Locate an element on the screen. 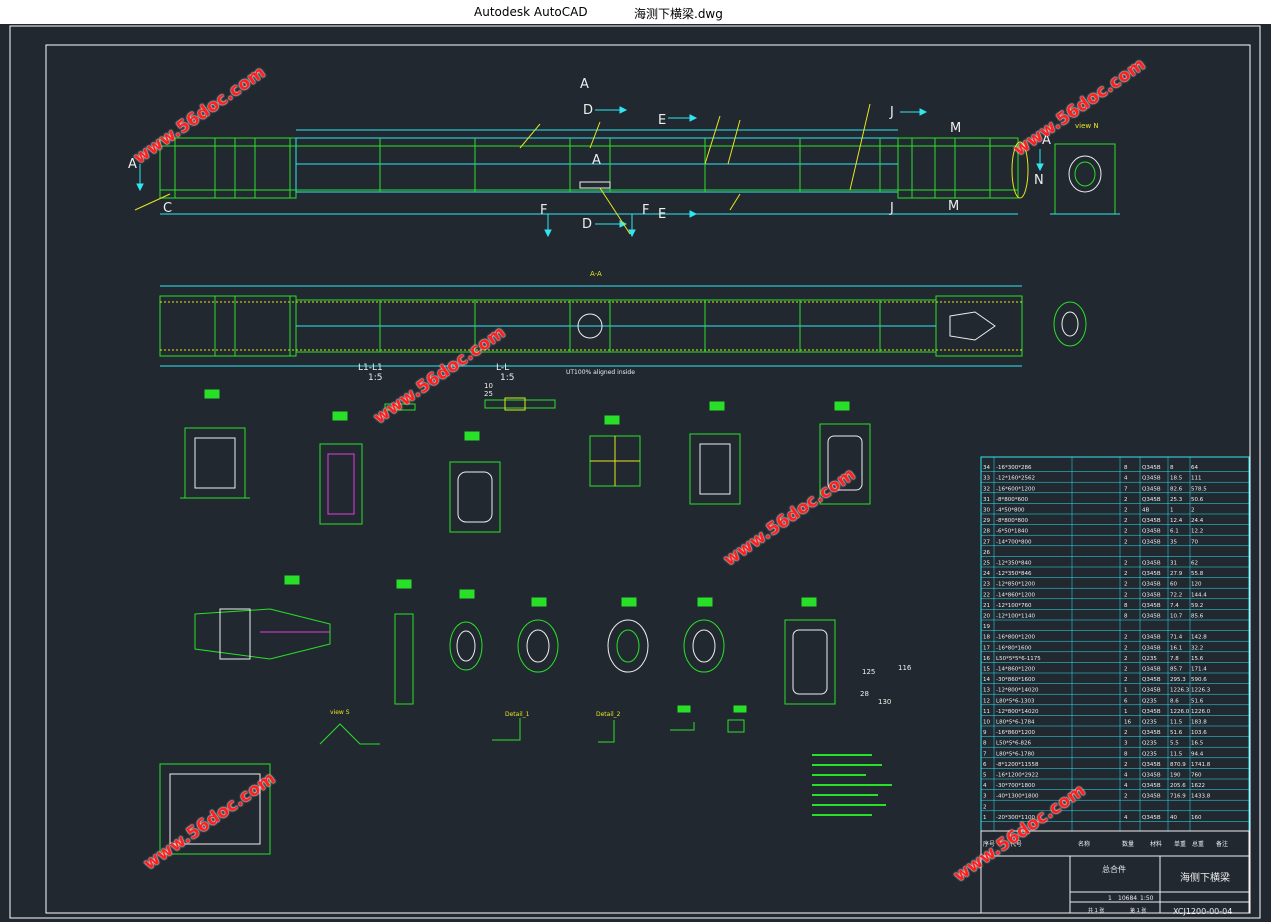 This screenshot has height=922, width=1271. bom-unit-weight: 25.3 is located at coordinates (1176, 500).